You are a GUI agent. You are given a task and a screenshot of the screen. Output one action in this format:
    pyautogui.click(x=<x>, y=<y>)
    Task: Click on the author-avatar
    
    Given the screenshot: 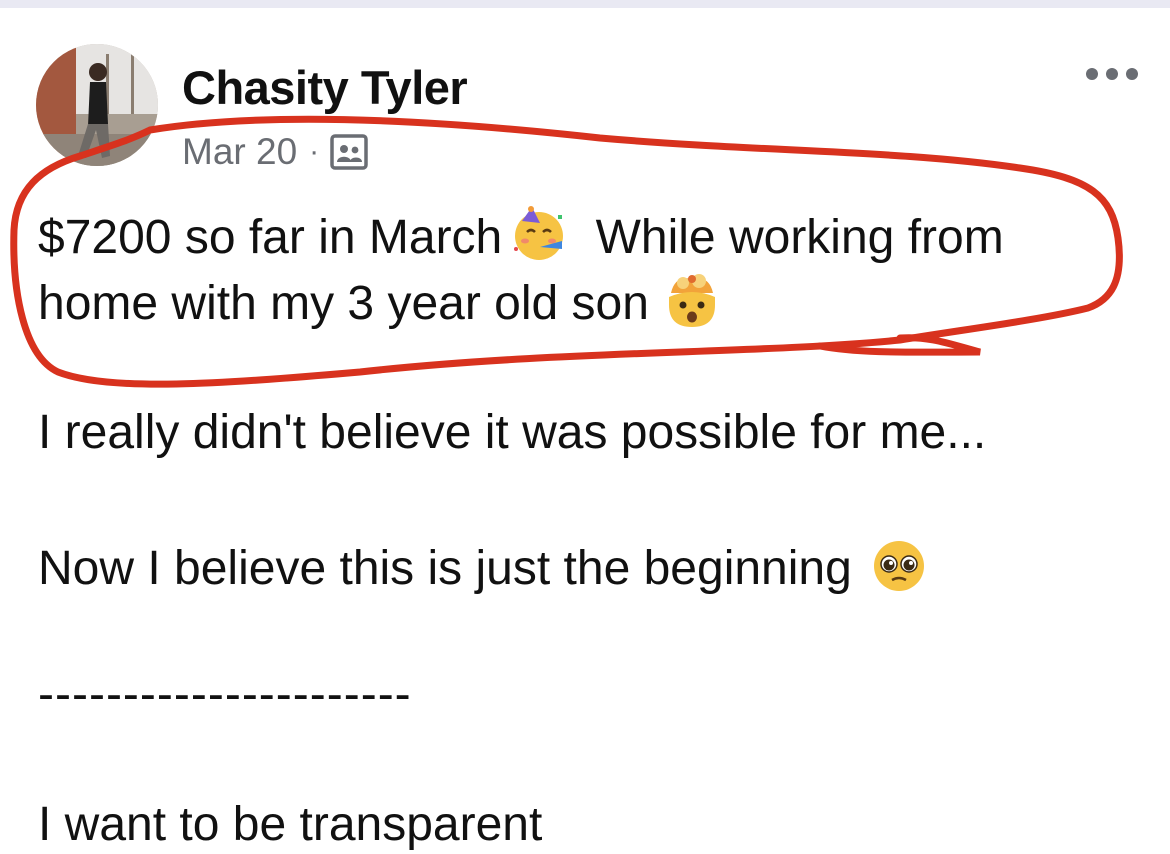 What is the action you would take?
    pyautogui.click(x=97, y=105)
    